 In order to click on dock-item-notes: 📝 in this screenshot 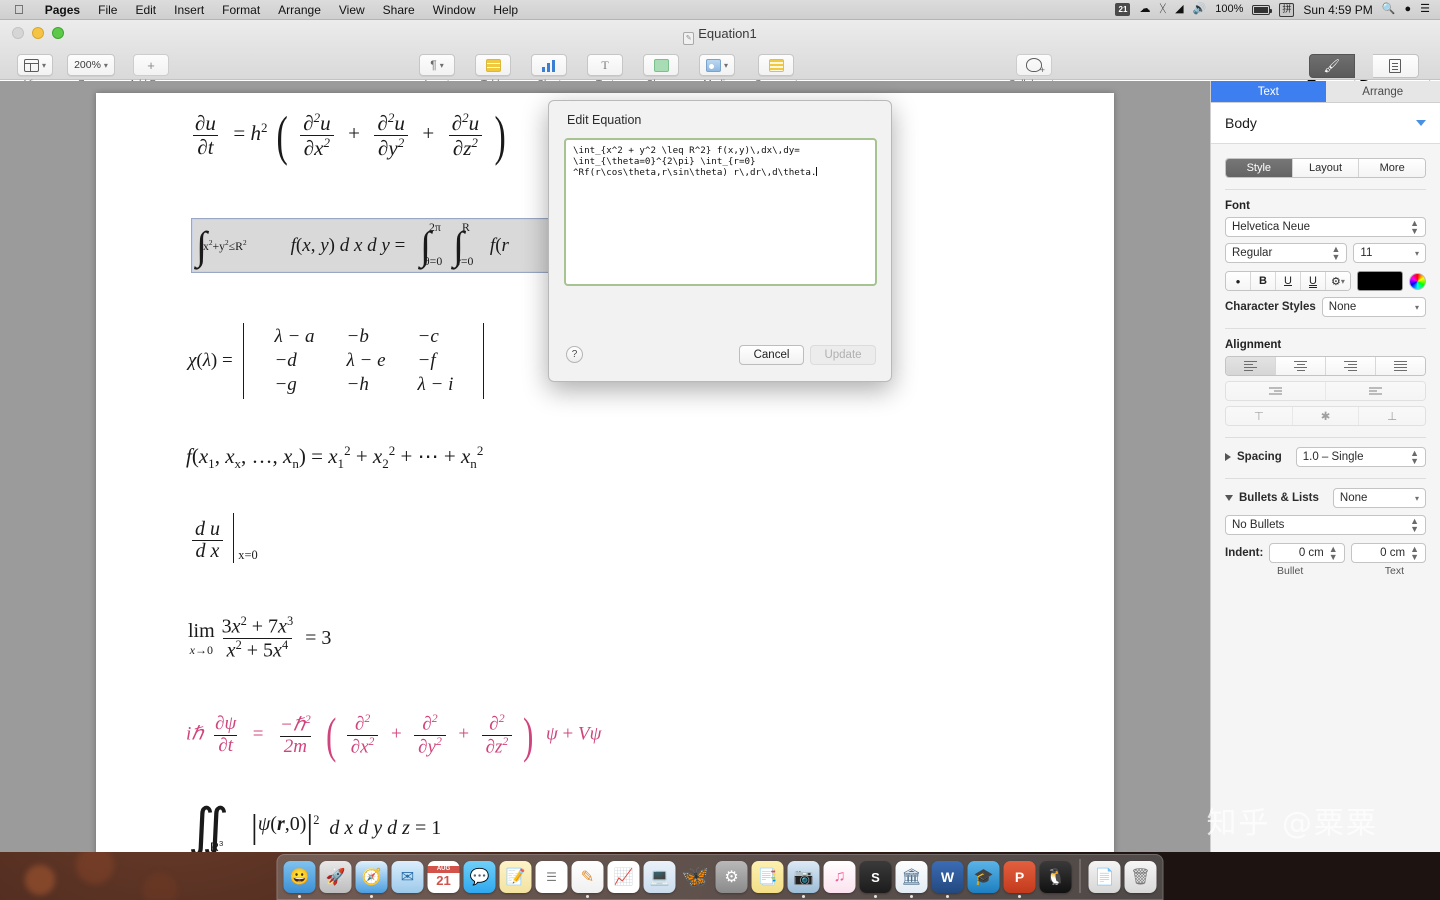, I will do `click(515, 877)`.